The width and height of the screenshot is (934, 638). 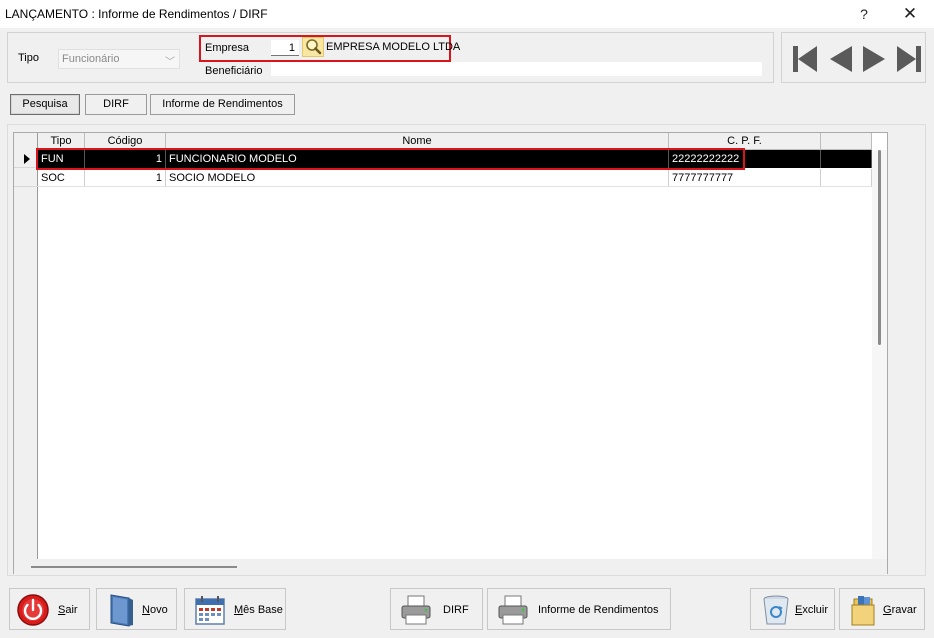 What do you see at coordinates (900, 610) in the screenshot?
I see `gravar-label: Gravar` at bounding box center [900, 610].